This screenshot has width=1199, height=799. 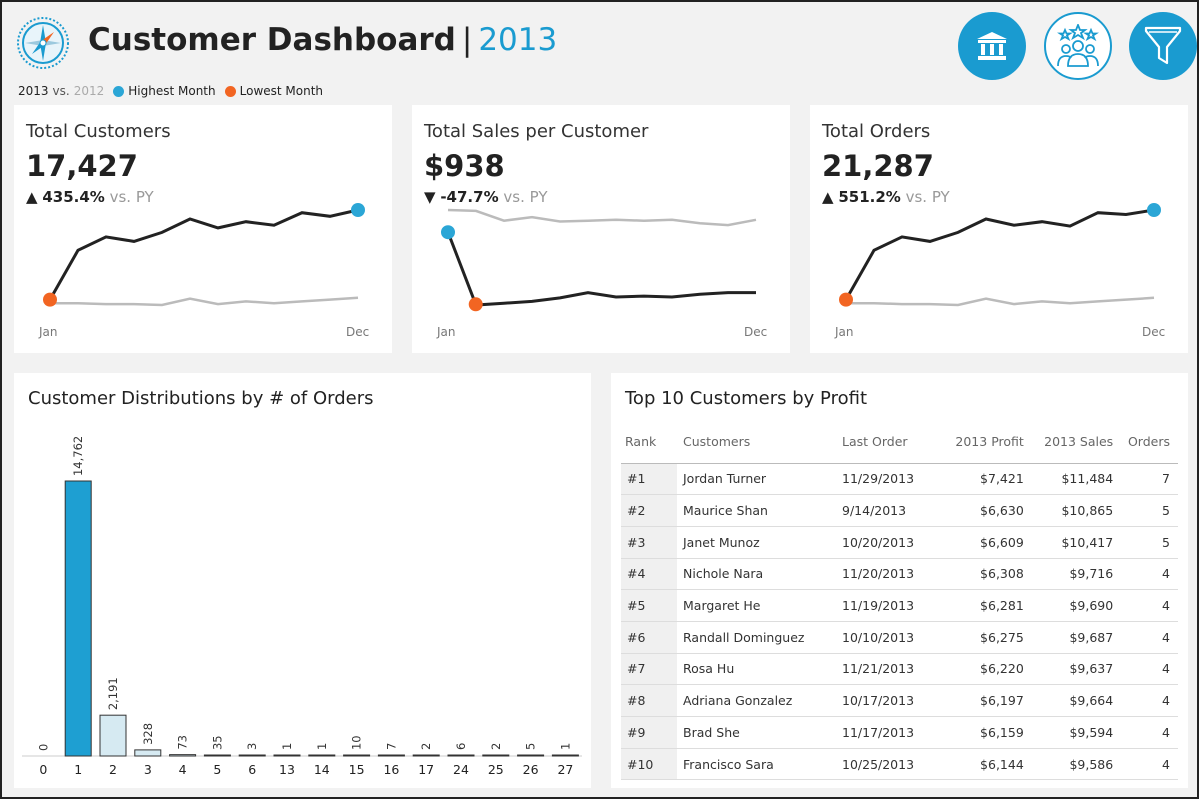 What do you see at coordinates (90, 197) in the screenshot?
I see `kpi-delta: ▲ 435.4% vs. PY` at bounding box center [90, 197].